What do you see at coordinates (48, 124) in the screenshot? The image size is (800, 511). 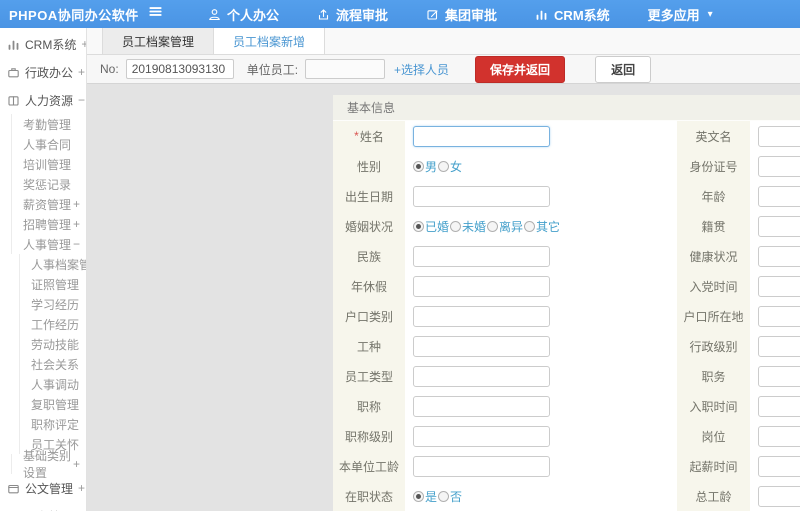 I see `sidebar-item-attendance-mgmt: 考勤管理` at bounding box center [48, 124].